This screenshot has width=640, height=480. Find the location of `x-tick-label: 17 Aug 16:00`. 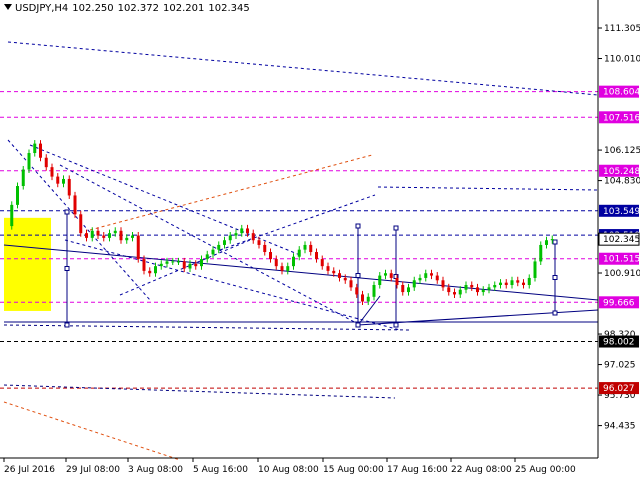

x-tick-label: 17 Aug 16:00 is located at coordinates (417, 470).